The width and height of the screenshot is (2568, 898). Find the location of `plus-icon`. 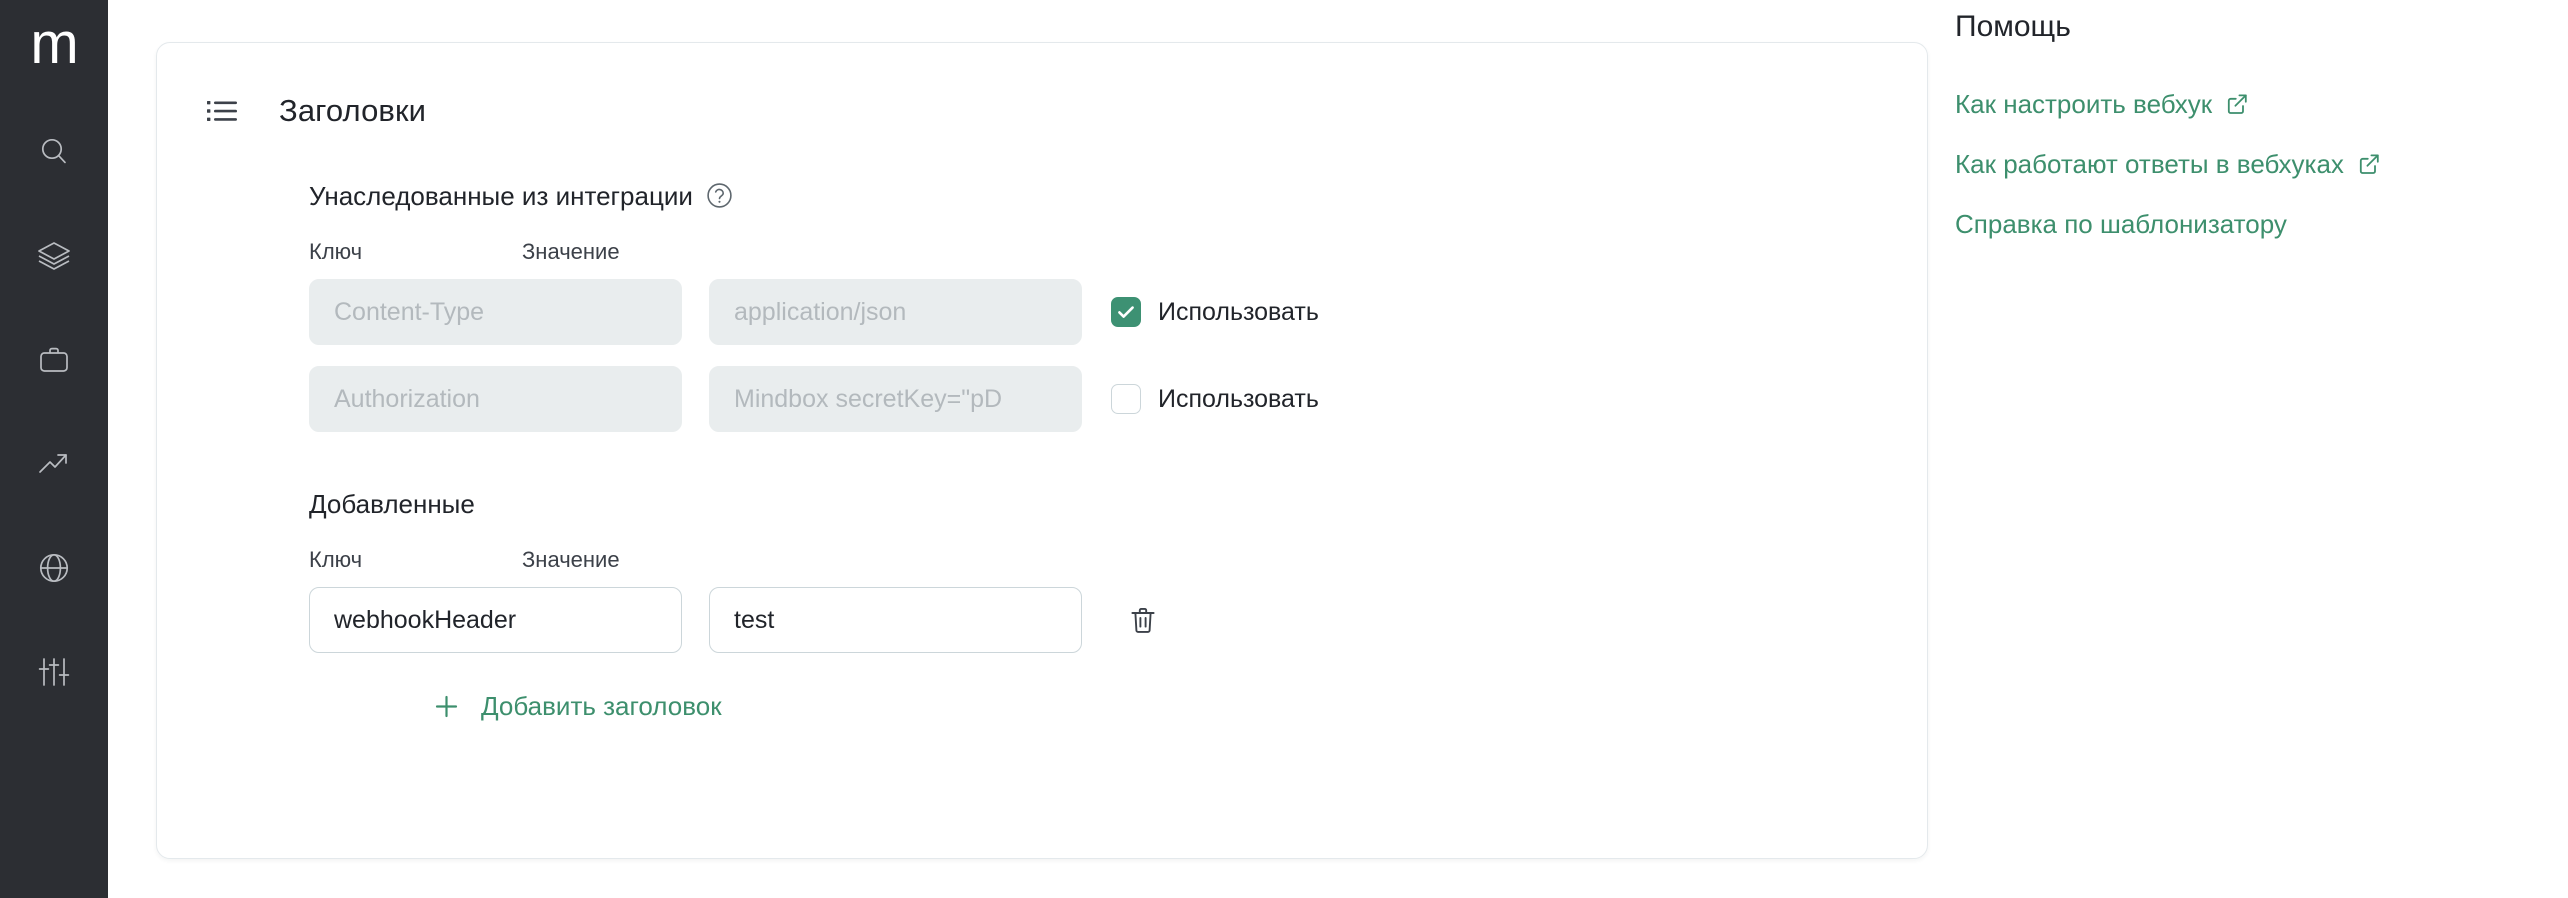

plus-icon is located at coordinates (446, 706).